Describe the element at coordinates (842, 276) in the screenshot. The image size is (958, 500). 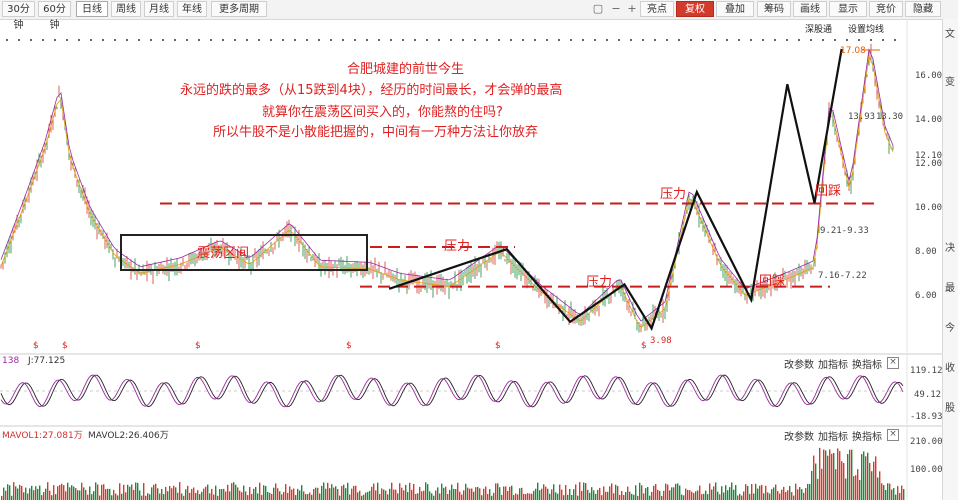
I see `range-label-2: 7.16-7.22` at that location.